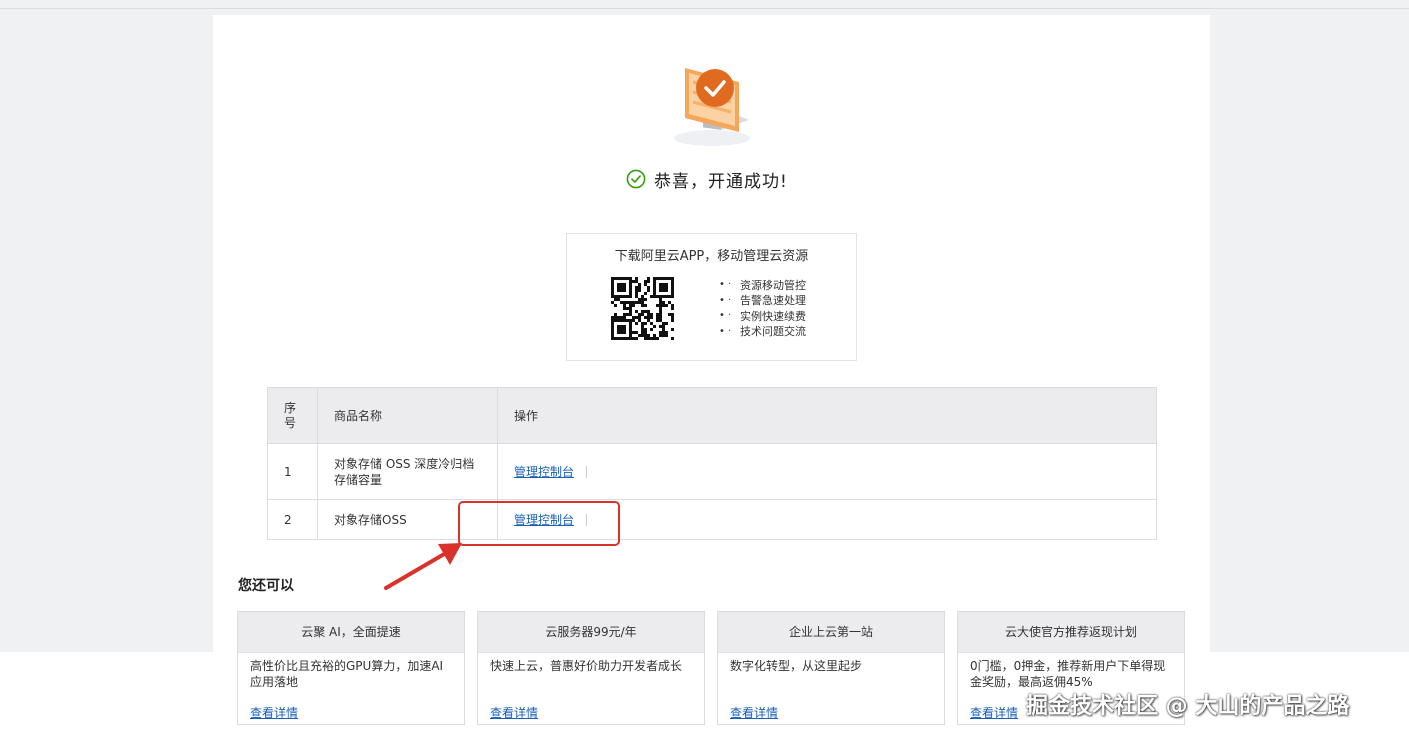 This screenshot has width=1409, height=740. What do you see at coordinates (712, 519) in the screenshot?
I see `table-row: 2 对象存储OSS 管理控制台` at bounding box center [712, 519].